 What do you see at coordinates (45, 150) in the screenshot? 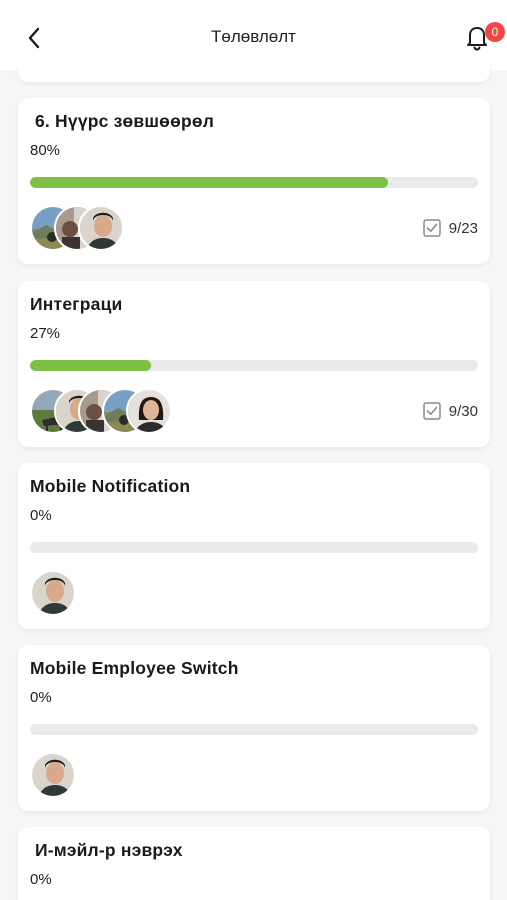
I see `progress-percent: 80%` at bounding box center [45, 150].